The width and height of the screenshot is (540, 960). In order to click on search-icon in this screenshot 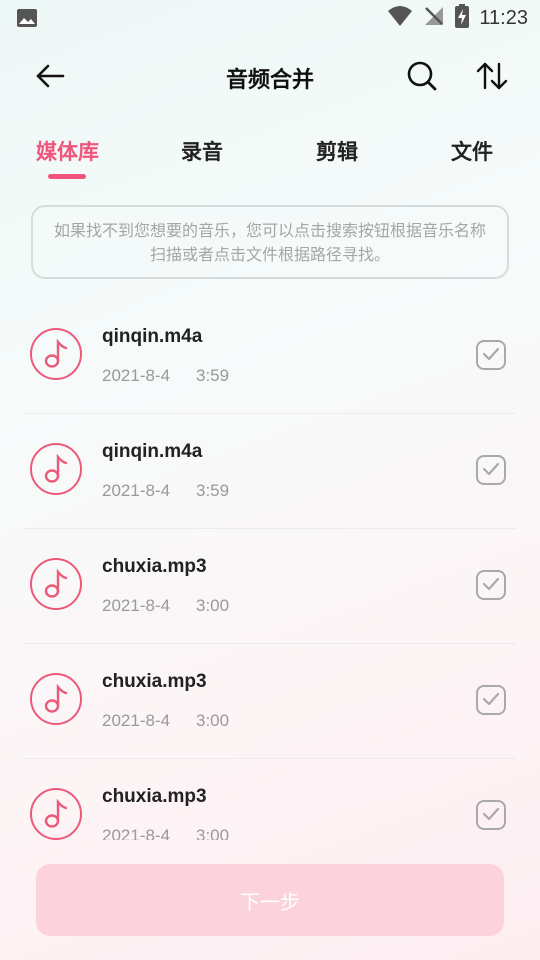, I will do `click(422, 78)`.